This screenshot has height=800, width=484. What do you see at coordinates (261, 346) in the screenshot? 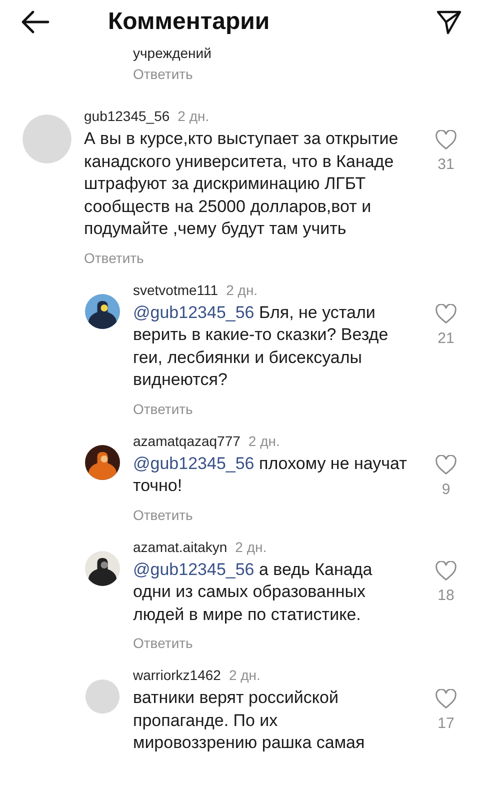
I see `comment-text: @gub12345_56 Бля, не устали верить в какие-то сказки? Везде геи, лесбиянки и бисексуалы виднеются?` at bounding box center [261, 346].